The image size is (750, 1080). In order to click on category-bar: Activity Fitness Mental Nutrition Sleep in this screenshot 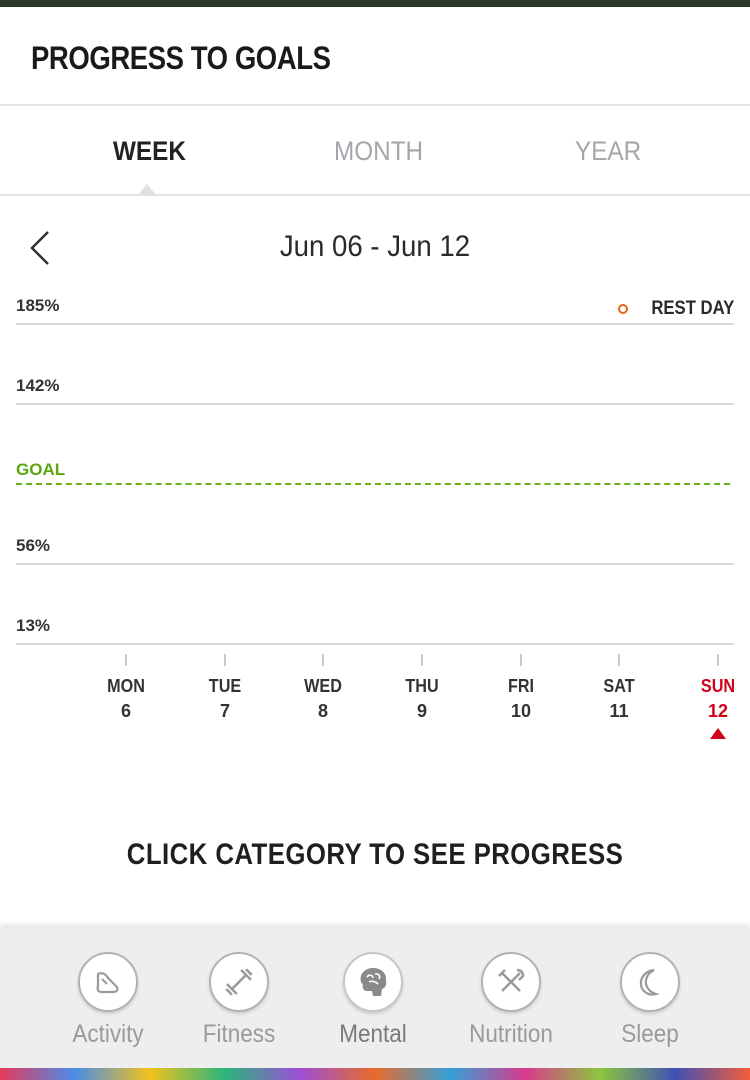, I will do `click(375, 998)`.